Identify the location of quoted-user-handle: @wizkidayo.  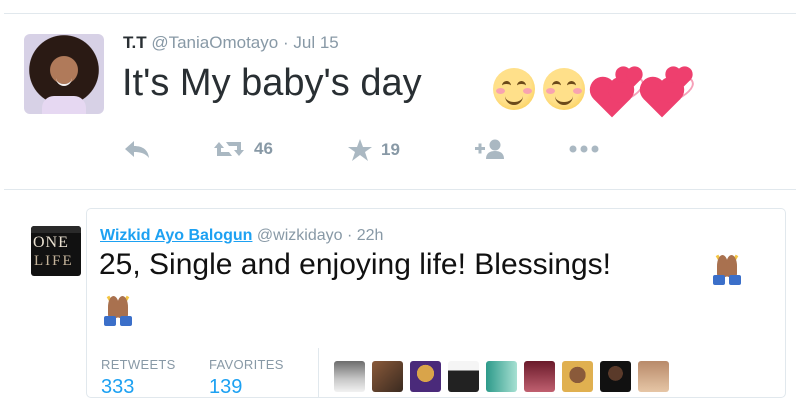
(300, 235).